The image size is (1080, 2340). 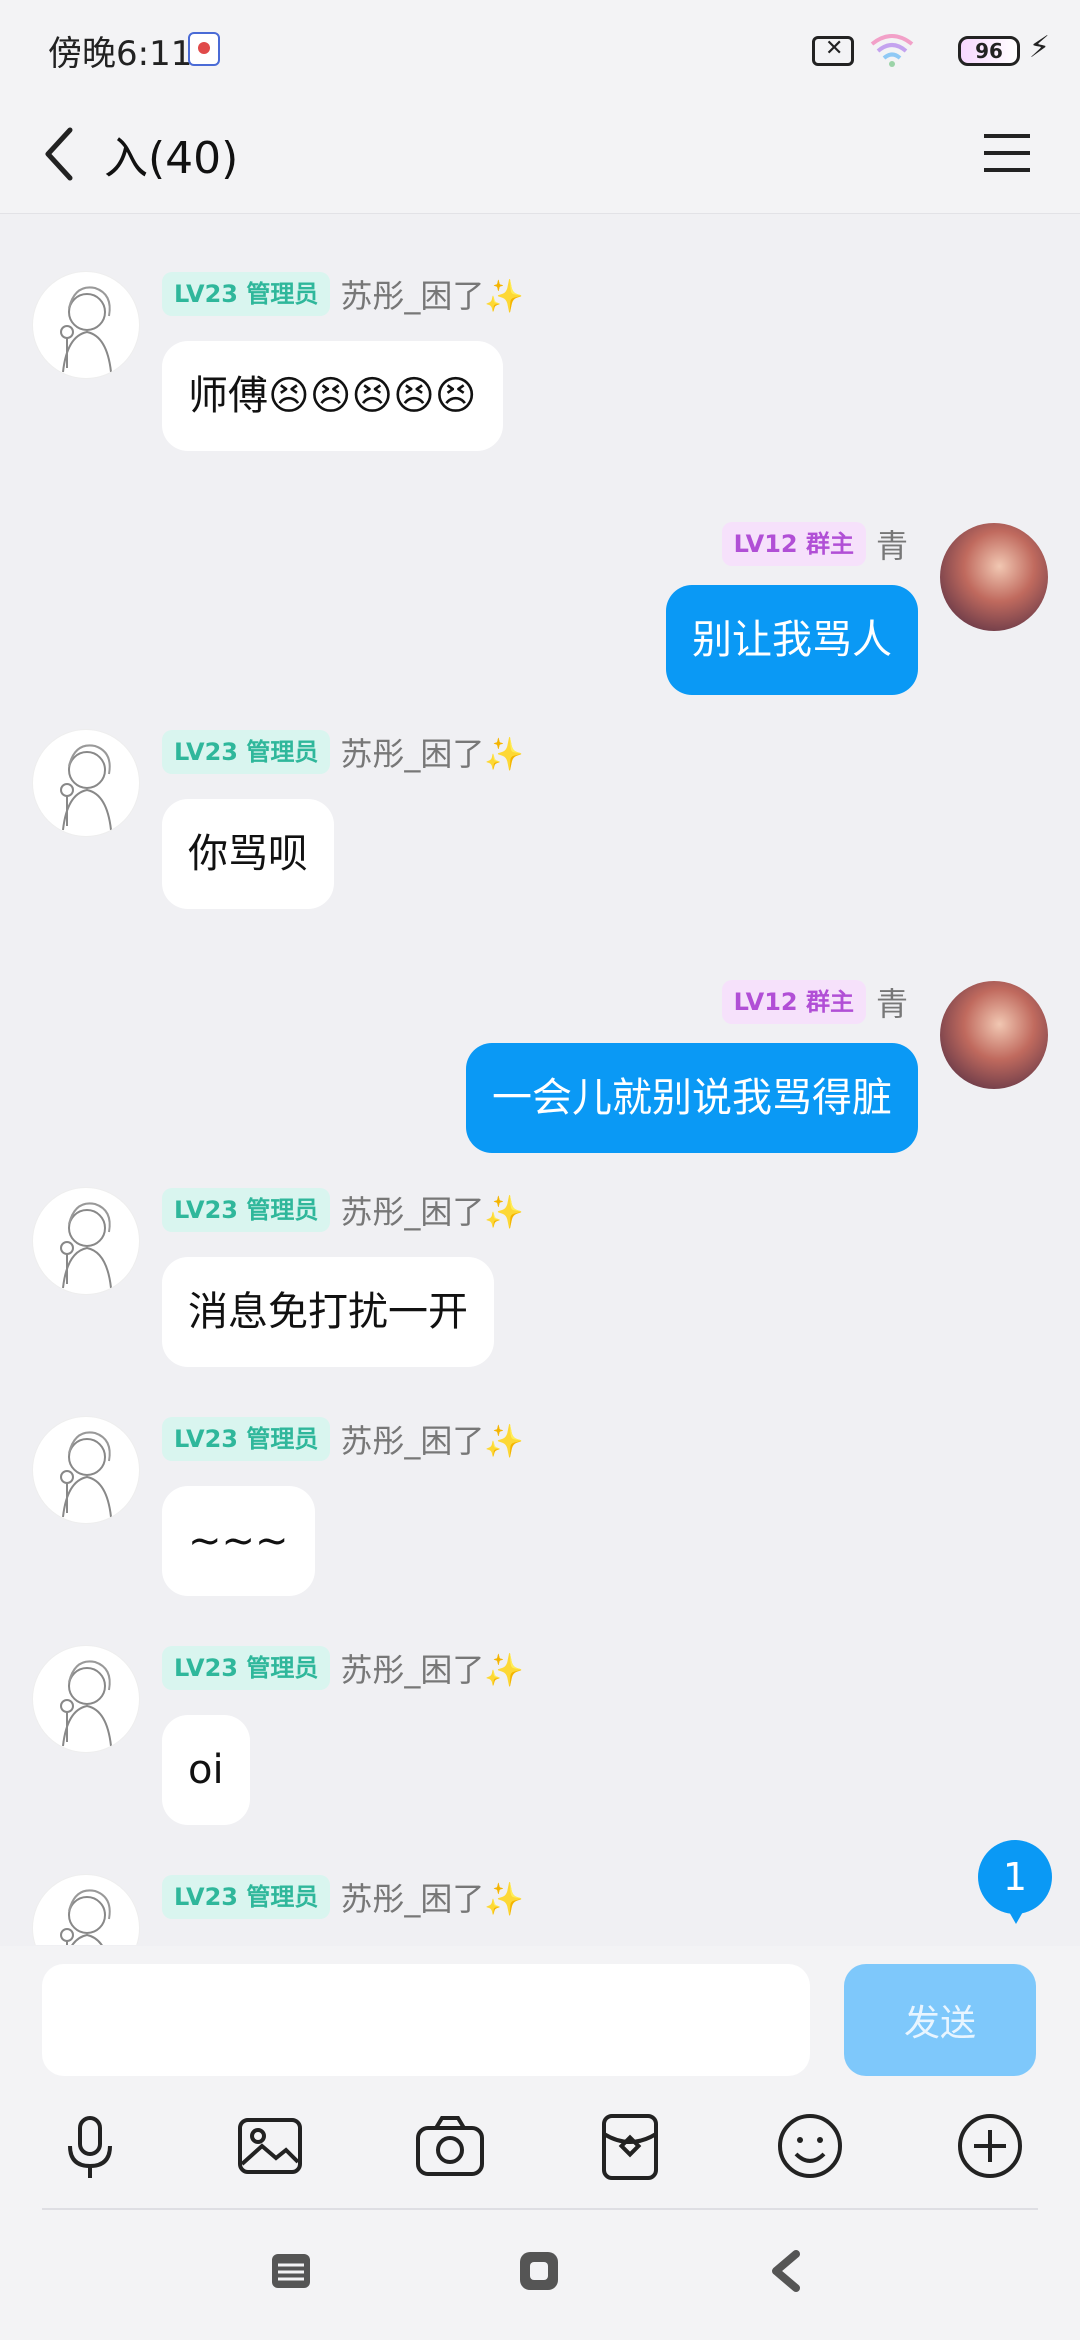 I want to click on menu-icon, so click(x=1007, y=153).